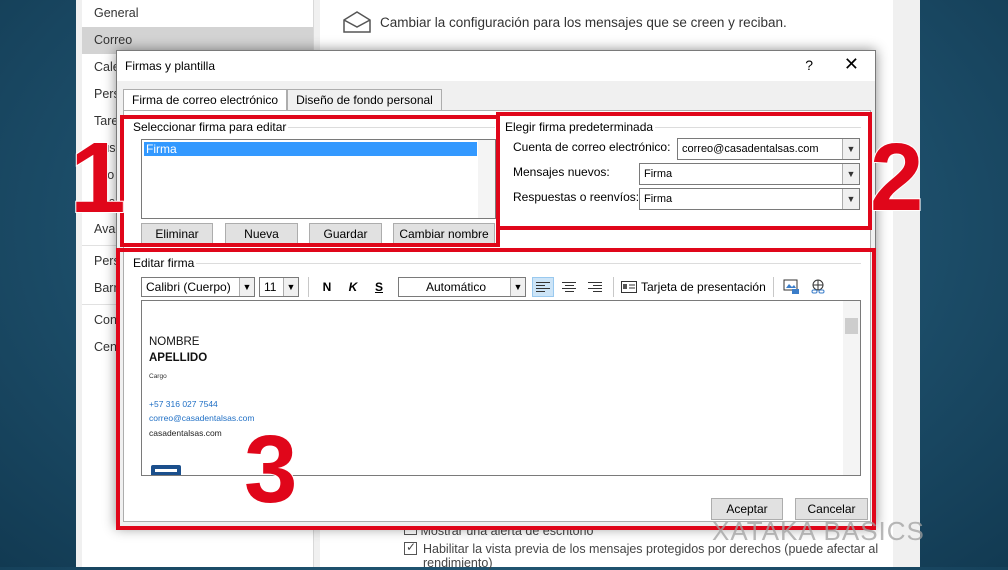  I want to click on protected-preview-label-cont: rendimiento), so click(458, 563).